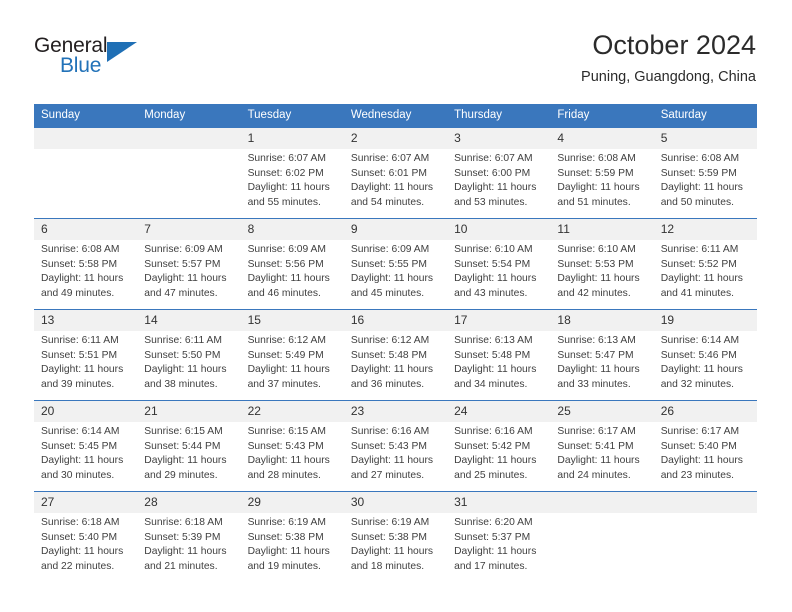 The width and height of the screenshot is (792, 612). Describe the element at coordinates (498, 411) in the screenshot. I see `day-number: 24` at that location.